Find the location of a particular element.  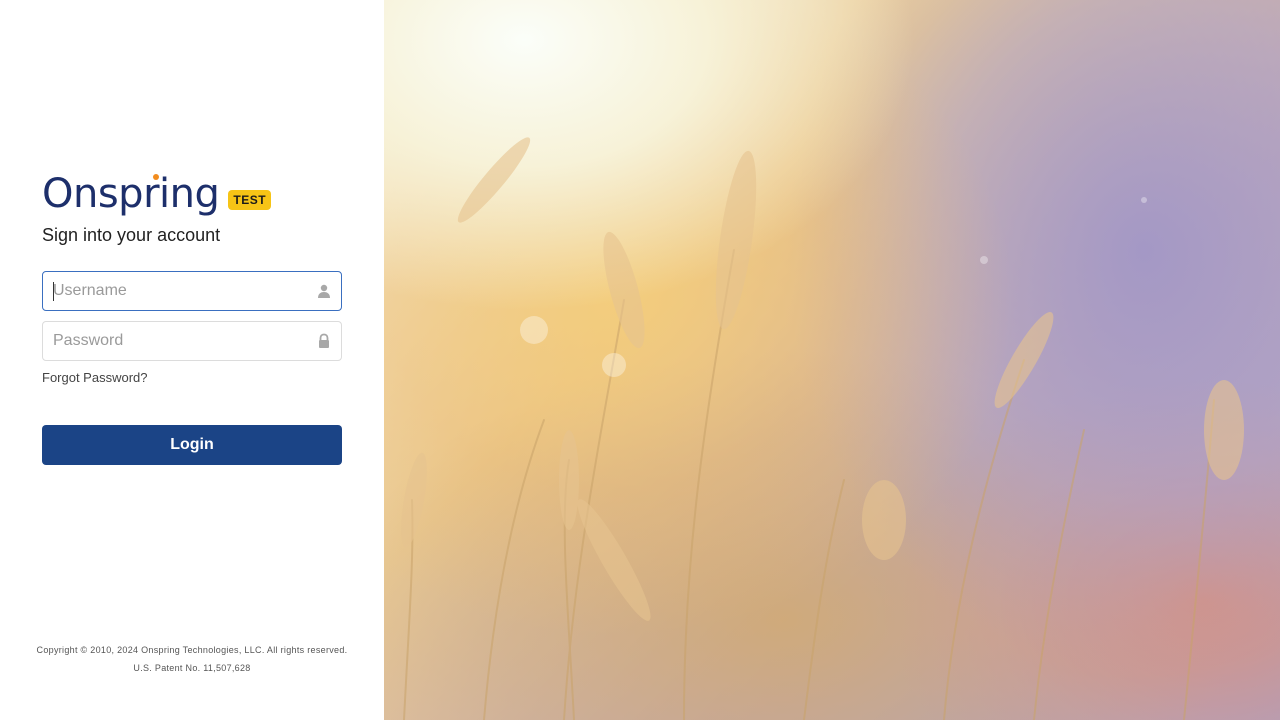

onspring-logo: Onspring is located at coordinates (131, 194).